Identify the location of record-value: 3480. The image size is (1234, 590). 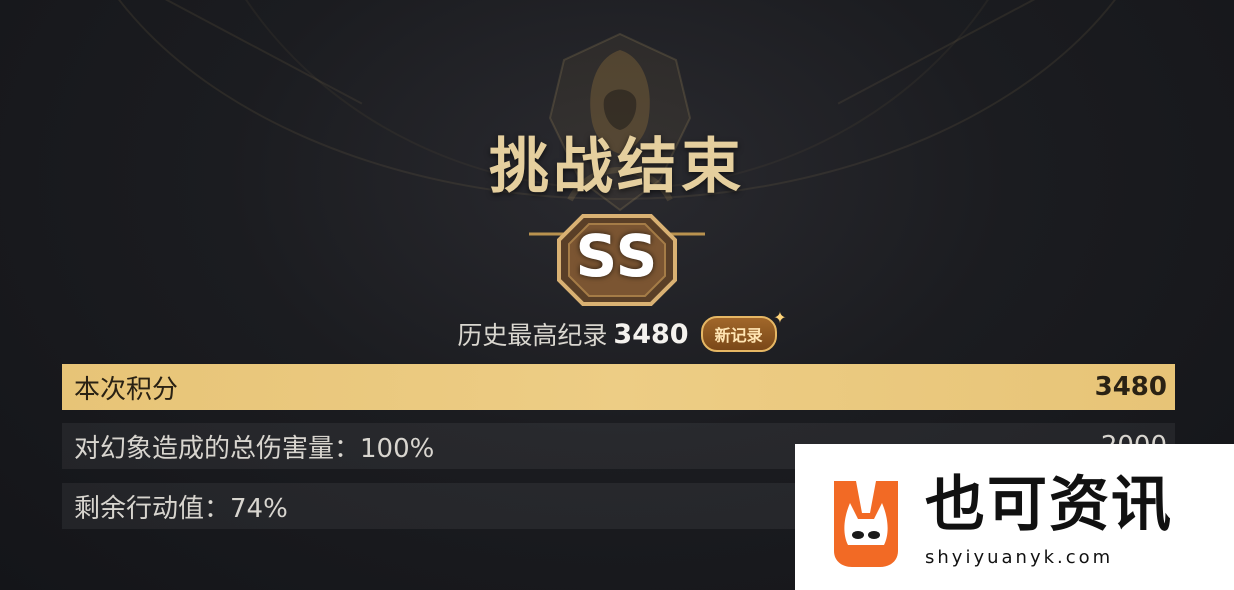
(651, 334).